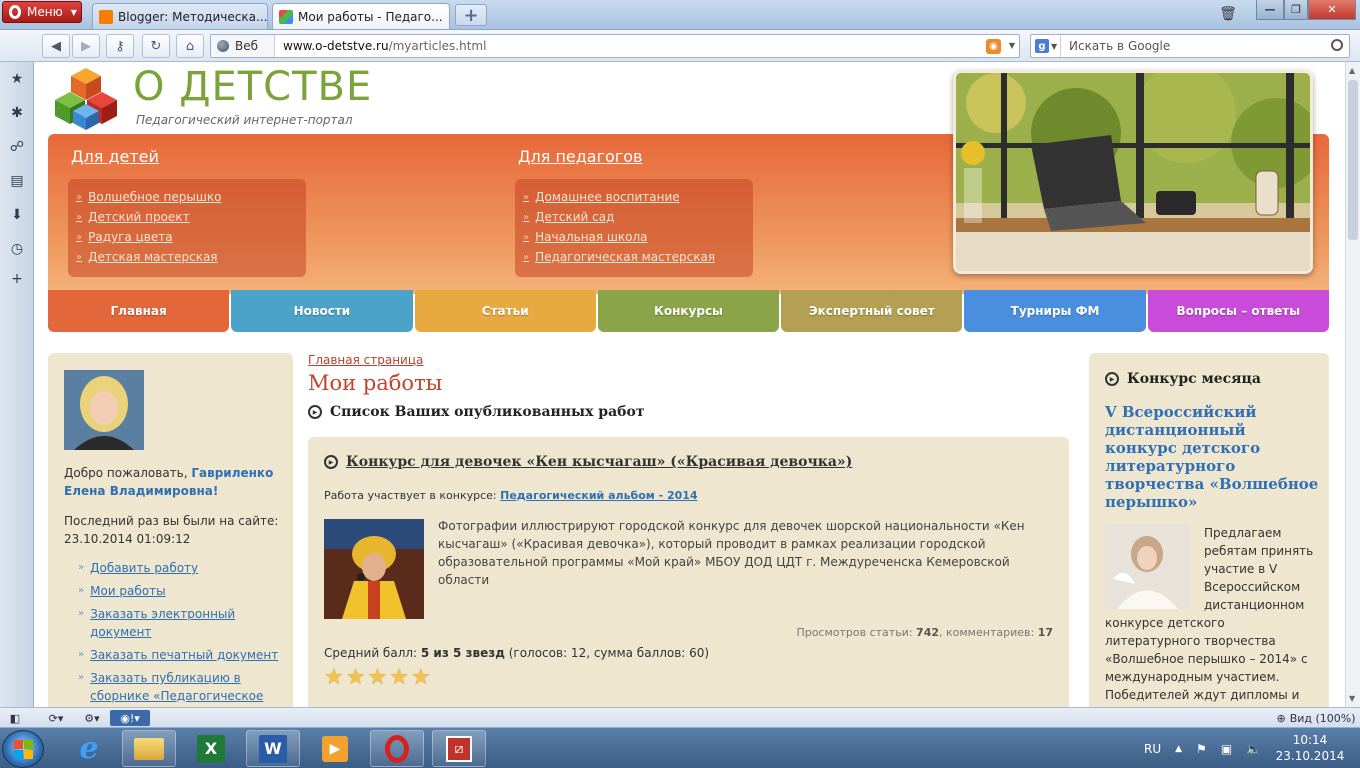  I want to click on last-visit-label: Последний раз вы были на сайте:, so click(171, 521).